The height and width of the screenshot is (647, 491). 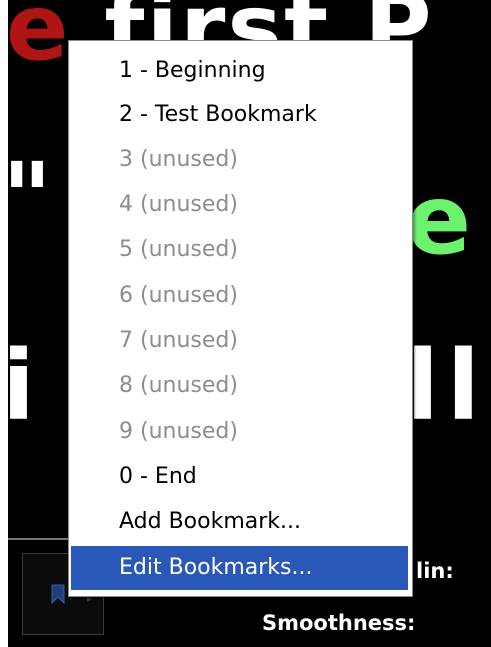 What do you see at coordinates (435, 571) in the screenshot?
I see `min-label: lin:` at bounding box center [435, 571].